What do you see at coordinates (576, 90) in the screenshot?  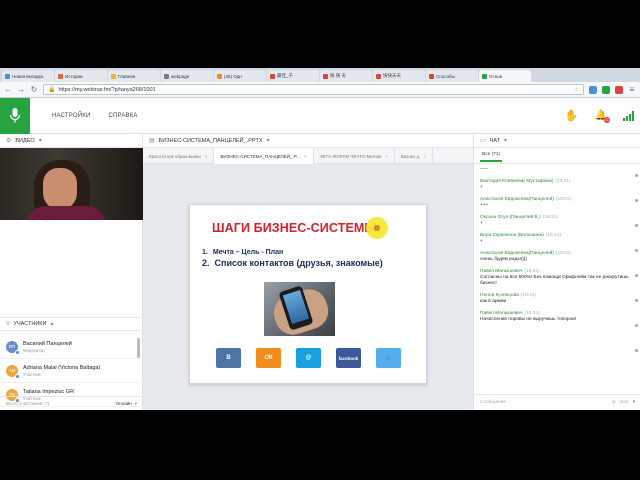 I see `star-icon: ☆` at bounding box center [576, 90].